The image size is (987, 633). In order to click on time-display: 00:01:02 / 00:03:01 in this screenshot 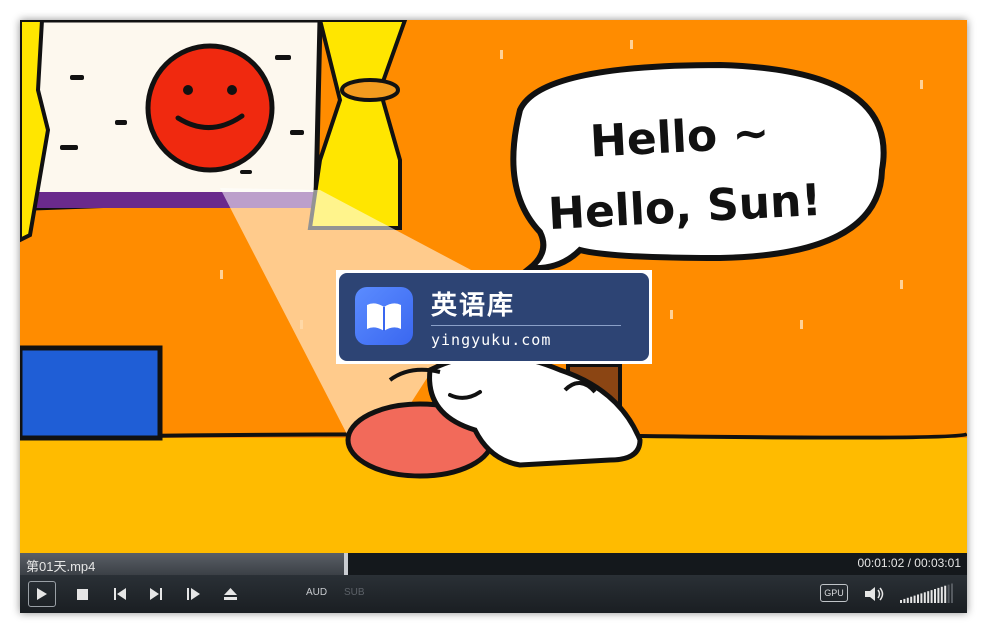, I will do `click(909, 563)`.